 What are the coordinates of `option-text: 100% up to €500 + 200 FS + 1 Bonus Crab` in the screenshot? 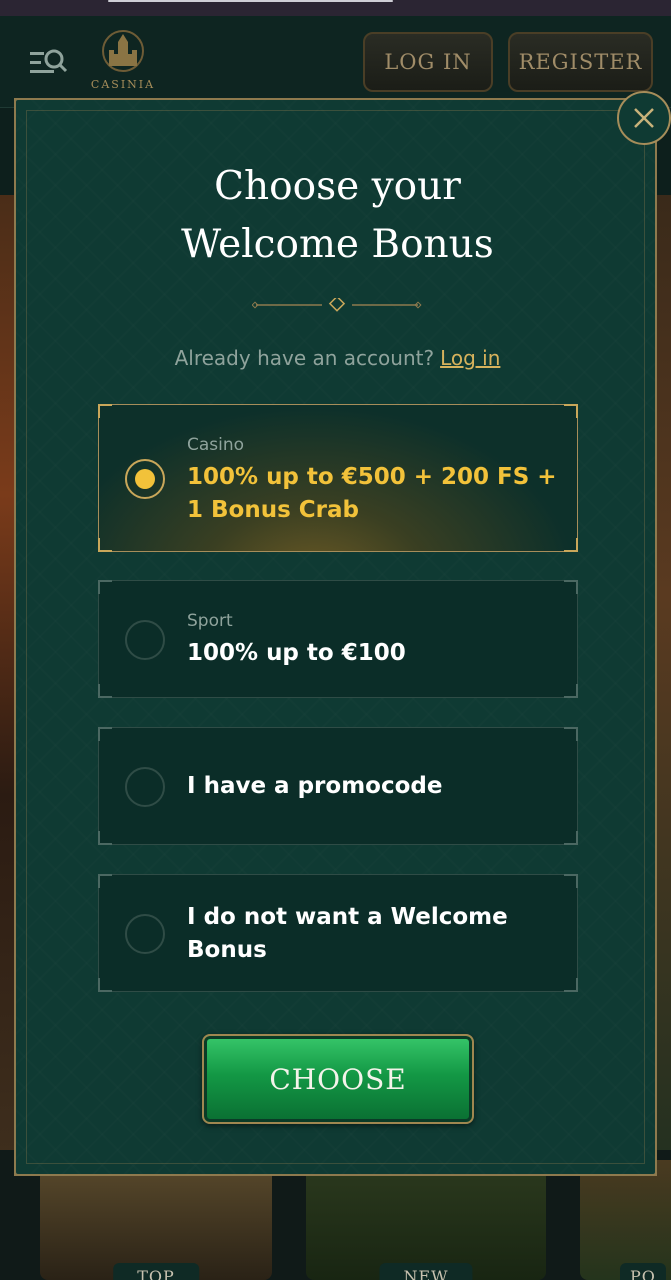 It's located at (372, 493).